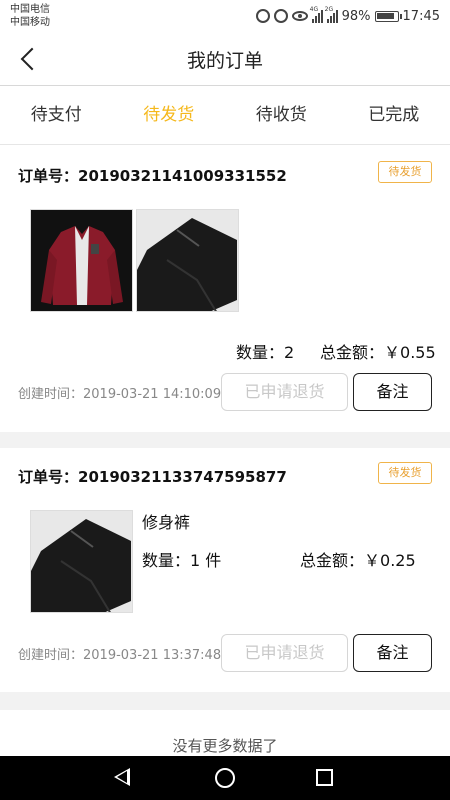  Describe the element at coordinates (388, 16) in the screenshot. I see `battery-icon` at that location.